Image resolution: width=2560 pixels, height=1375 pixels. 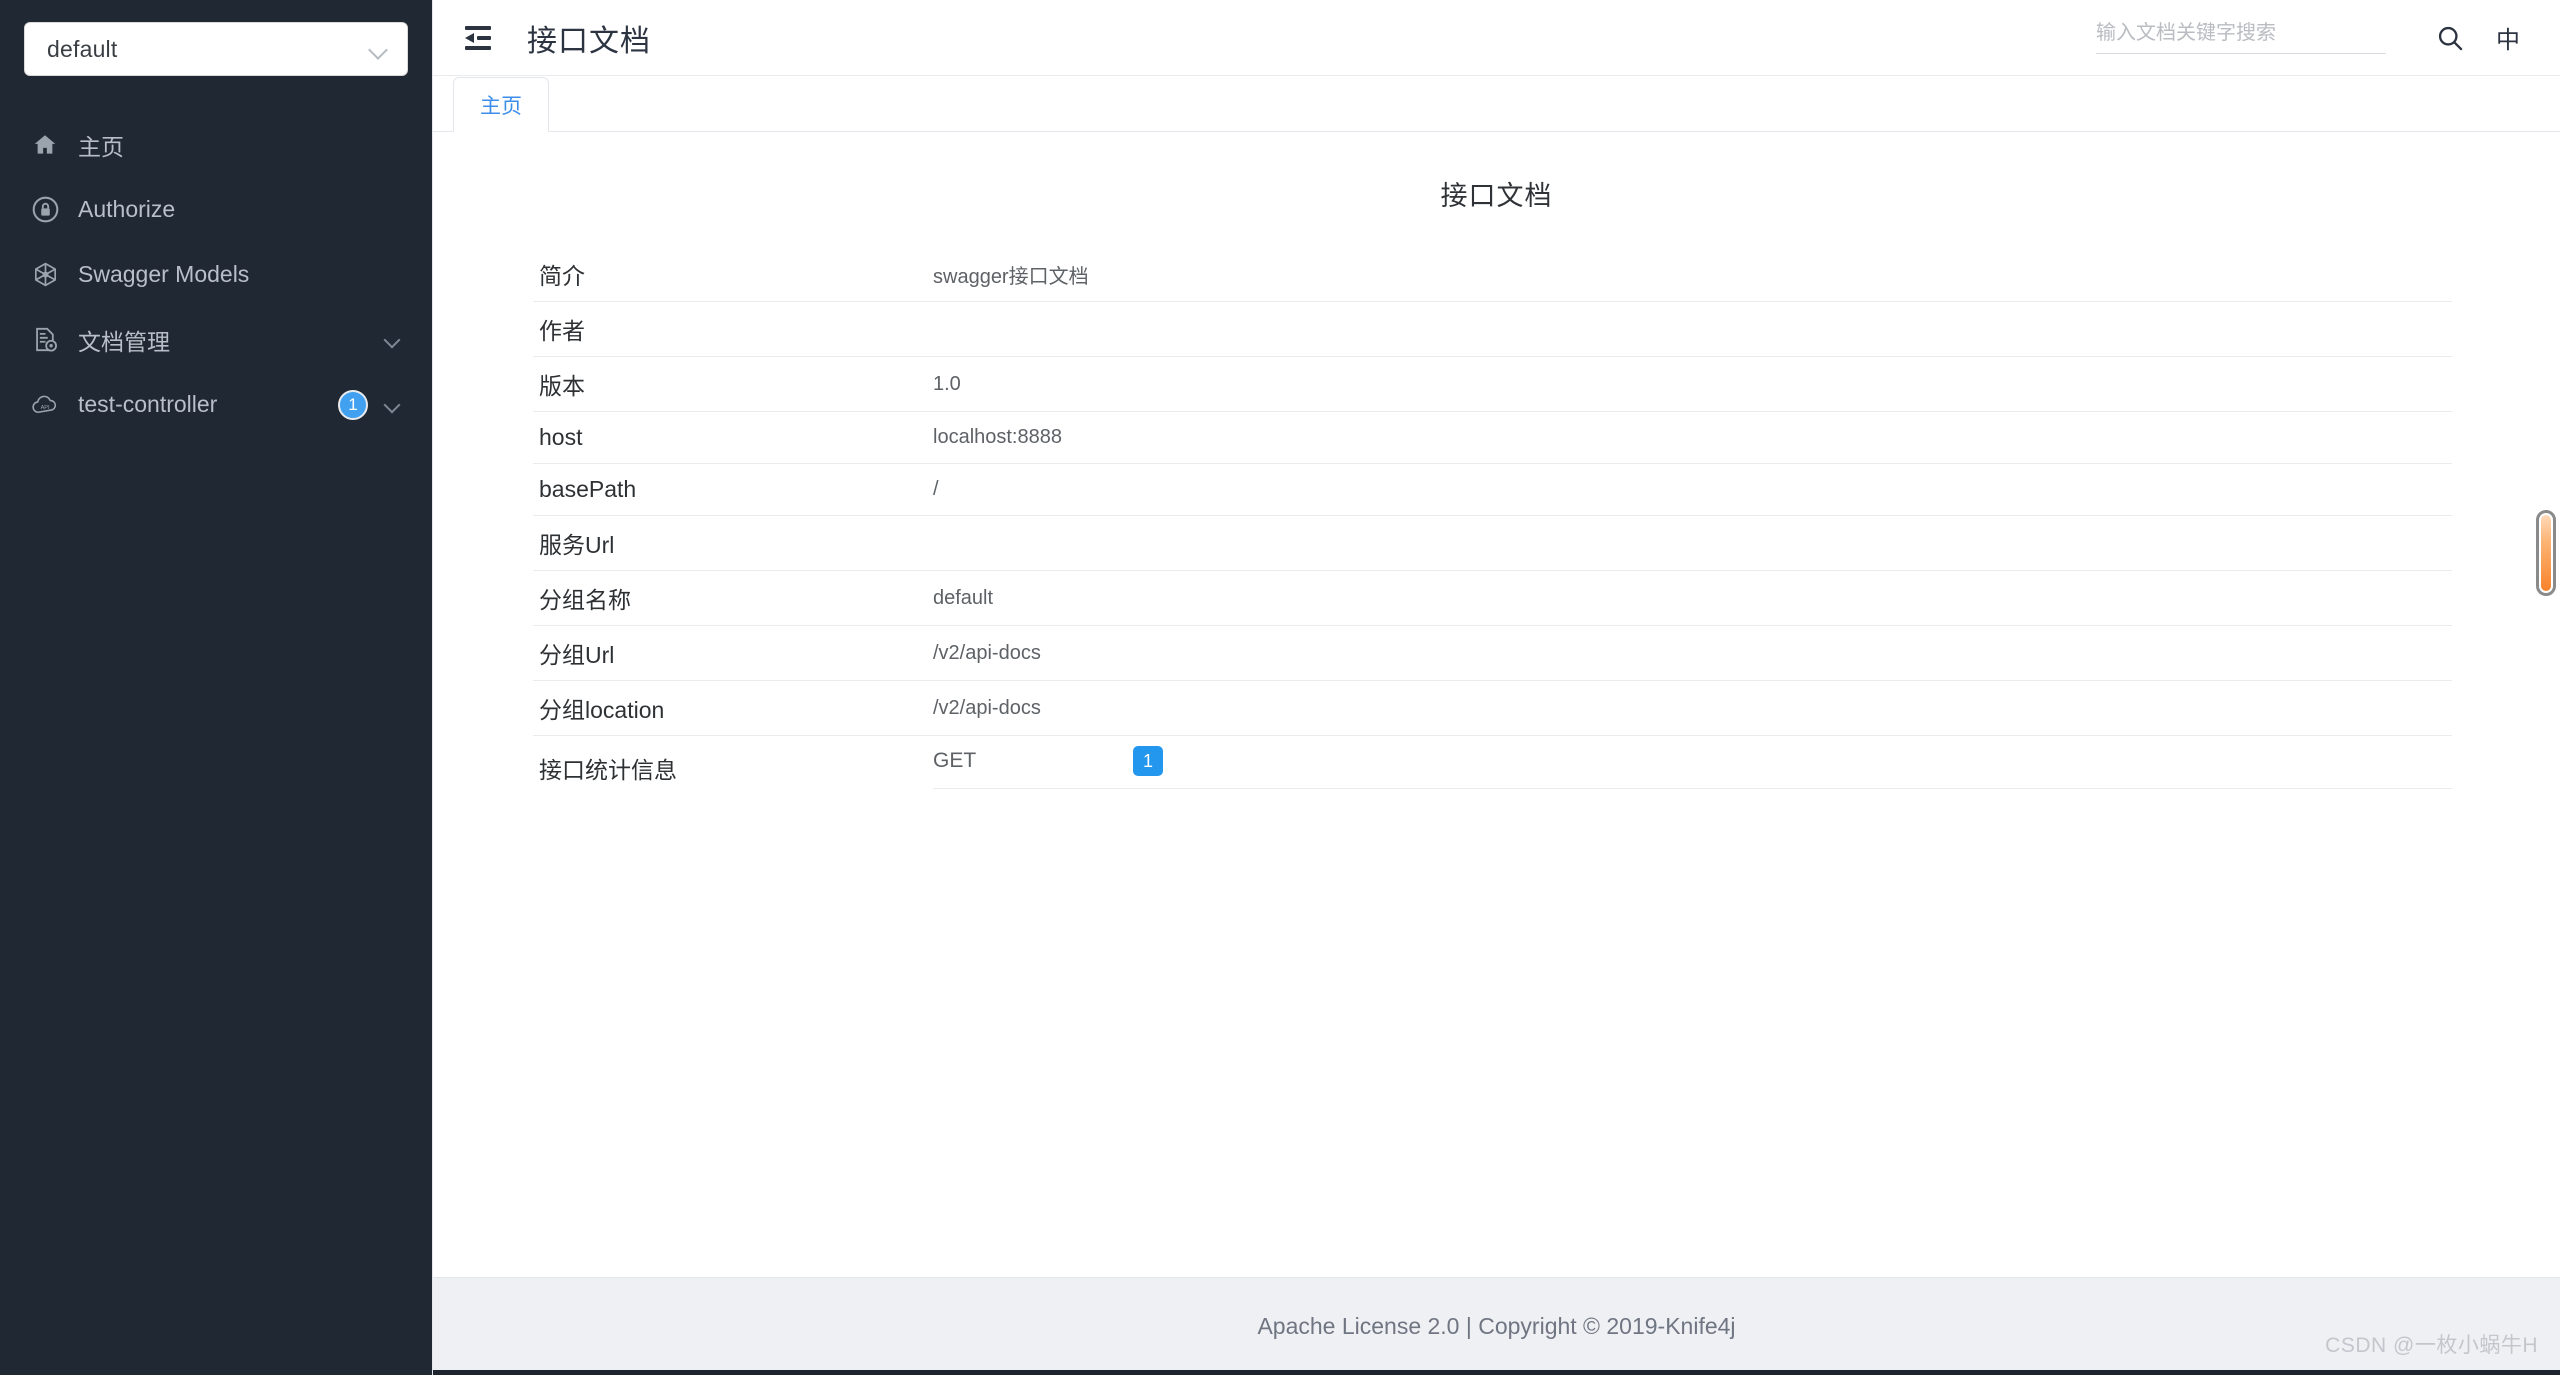 I want to click on row-key: 简介, so click(x=562, y=276).